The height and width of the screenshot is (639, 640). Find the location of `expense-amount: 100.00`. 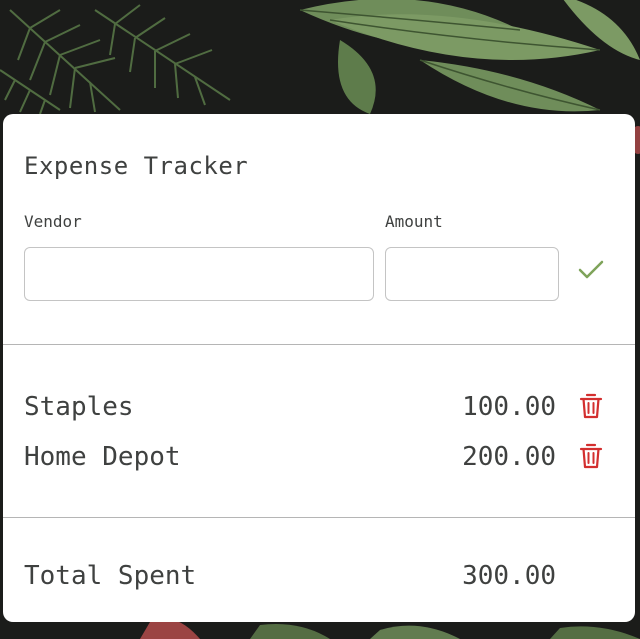

expense-amount: 100.00 is located at coordinates (509, 407).